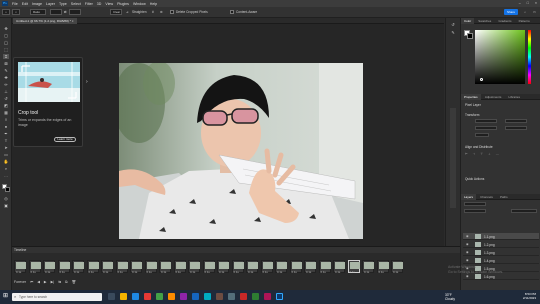 This screenshot has height=304, width=540. Describe the element at coordinates (516, 128) in the screenshot. I see `transform-y-field` at that location.